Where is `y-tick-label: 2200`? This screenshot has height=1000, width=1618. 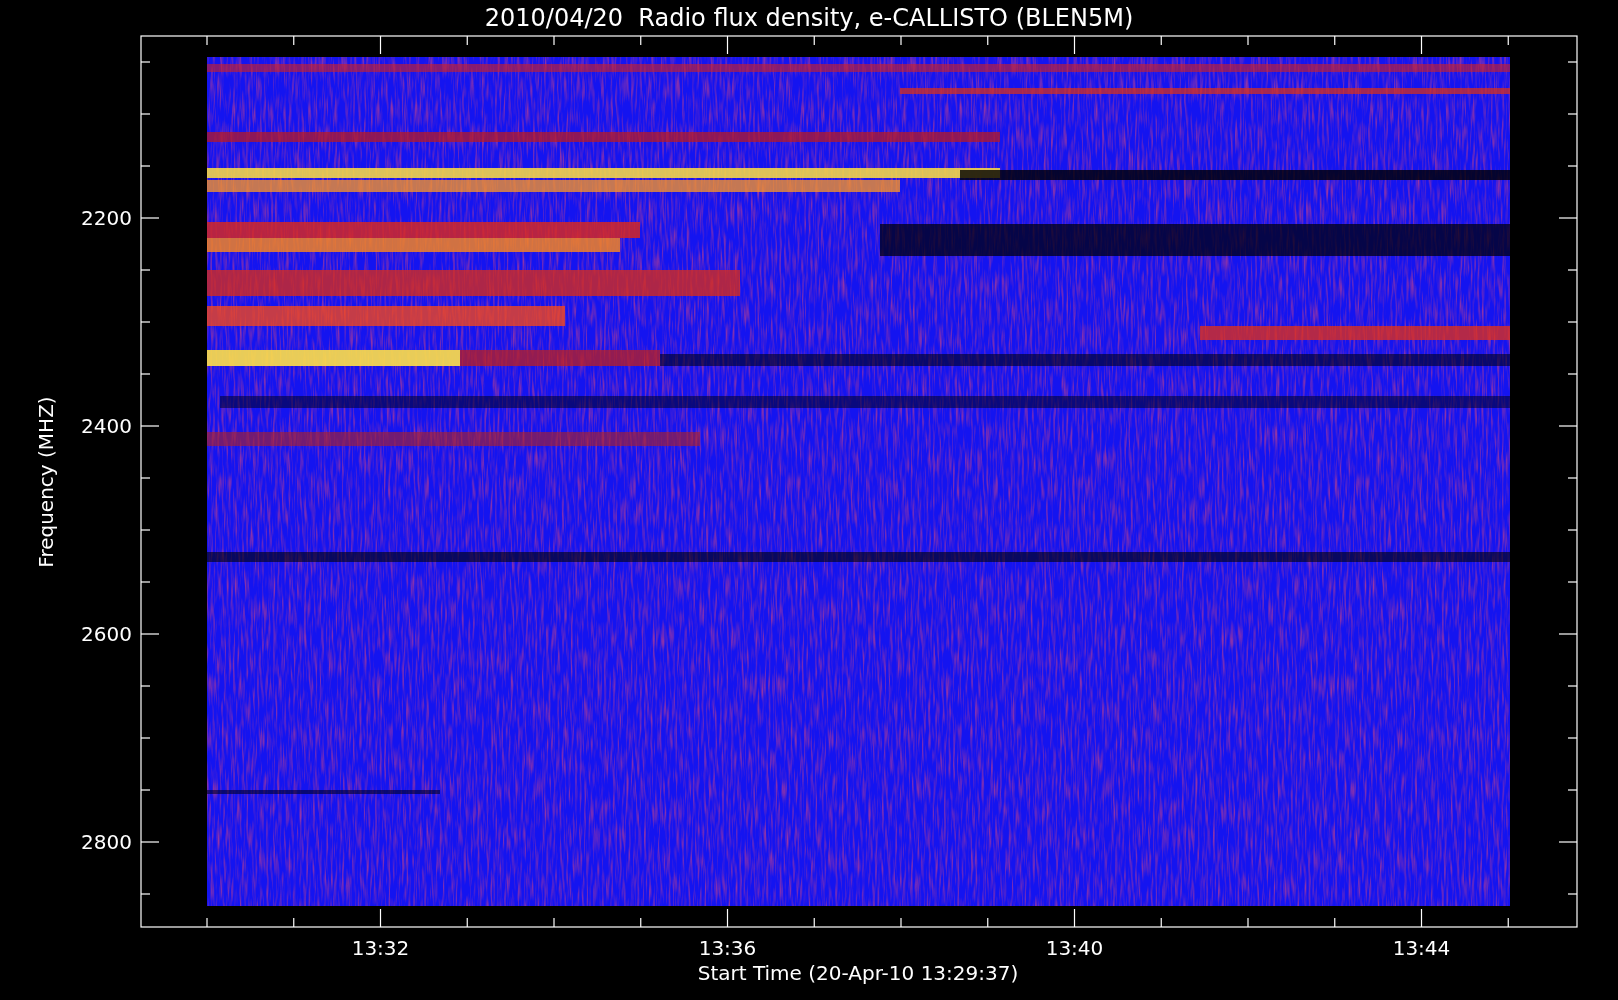
y-tick-label: 2200 is located at coordinates (106, 218).